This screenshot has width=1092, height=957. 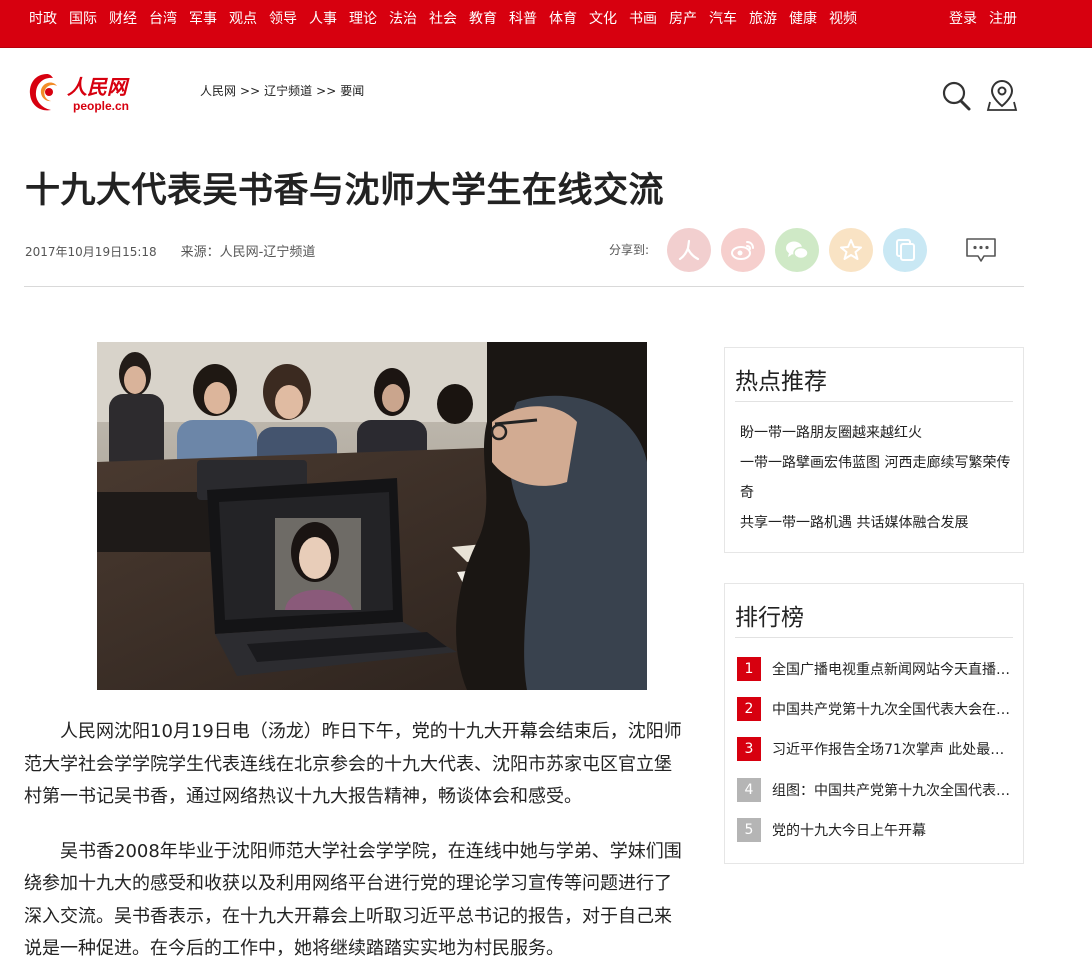 I want to click on breadcrumb: 人民网 >> 辽宁频道 >> 要闻, so click(x=282, y=90).